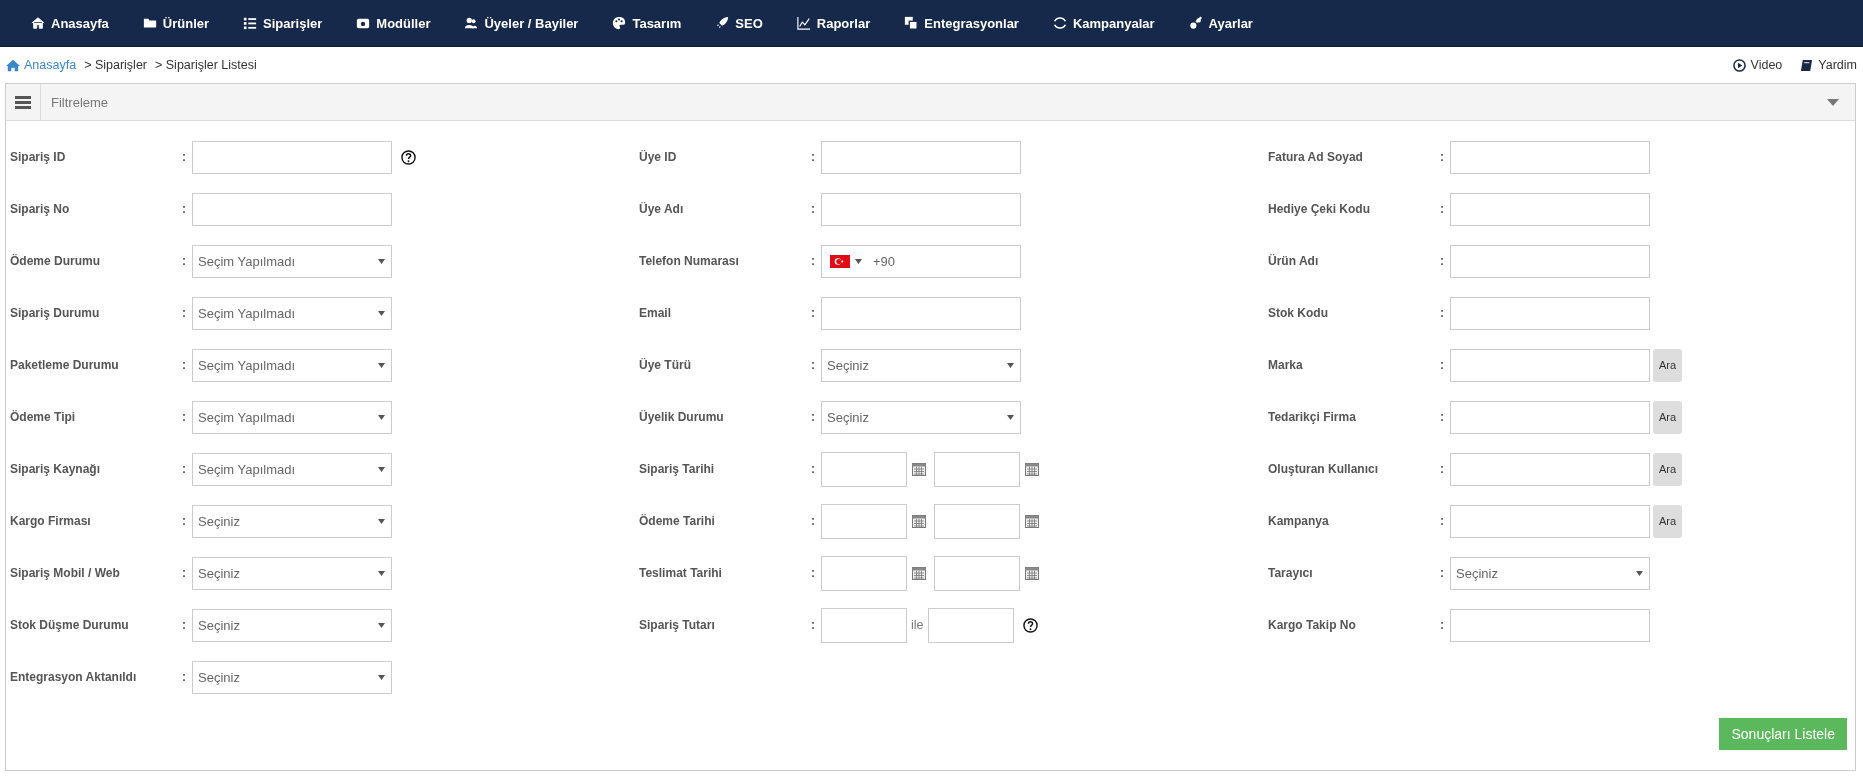 This screenshot has width=1863, height=784. I want to click on field-label: Ödeme Tarihi, so click(677, 521).